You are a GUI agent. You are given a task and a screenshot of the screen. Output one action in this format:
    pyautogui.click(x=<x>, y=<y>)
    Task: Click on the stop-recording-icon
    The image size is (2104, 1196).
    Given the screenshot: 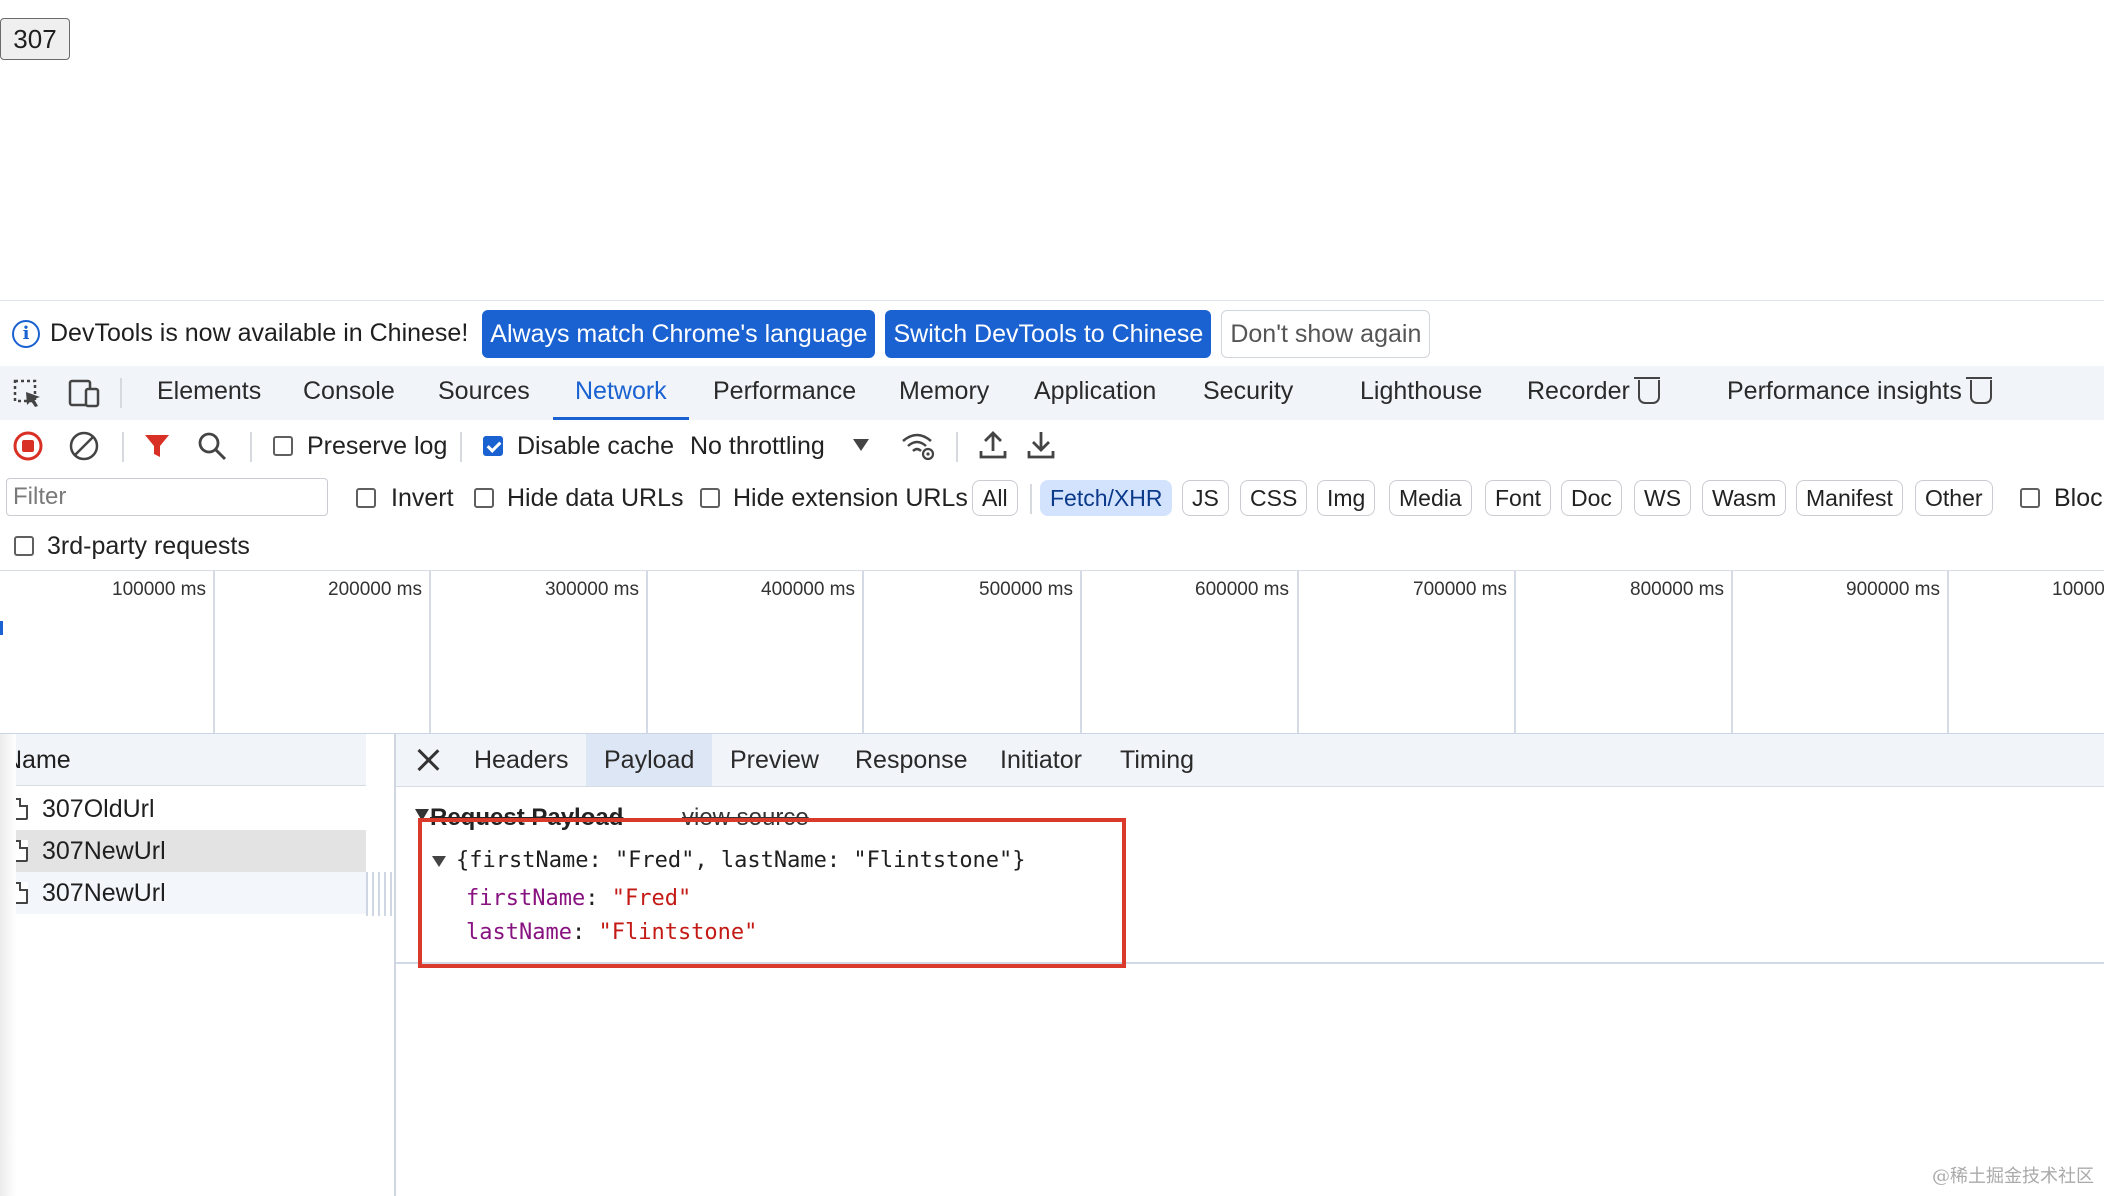 What is the action you would take?
    pyautogui.click(x=28, y=446)
    